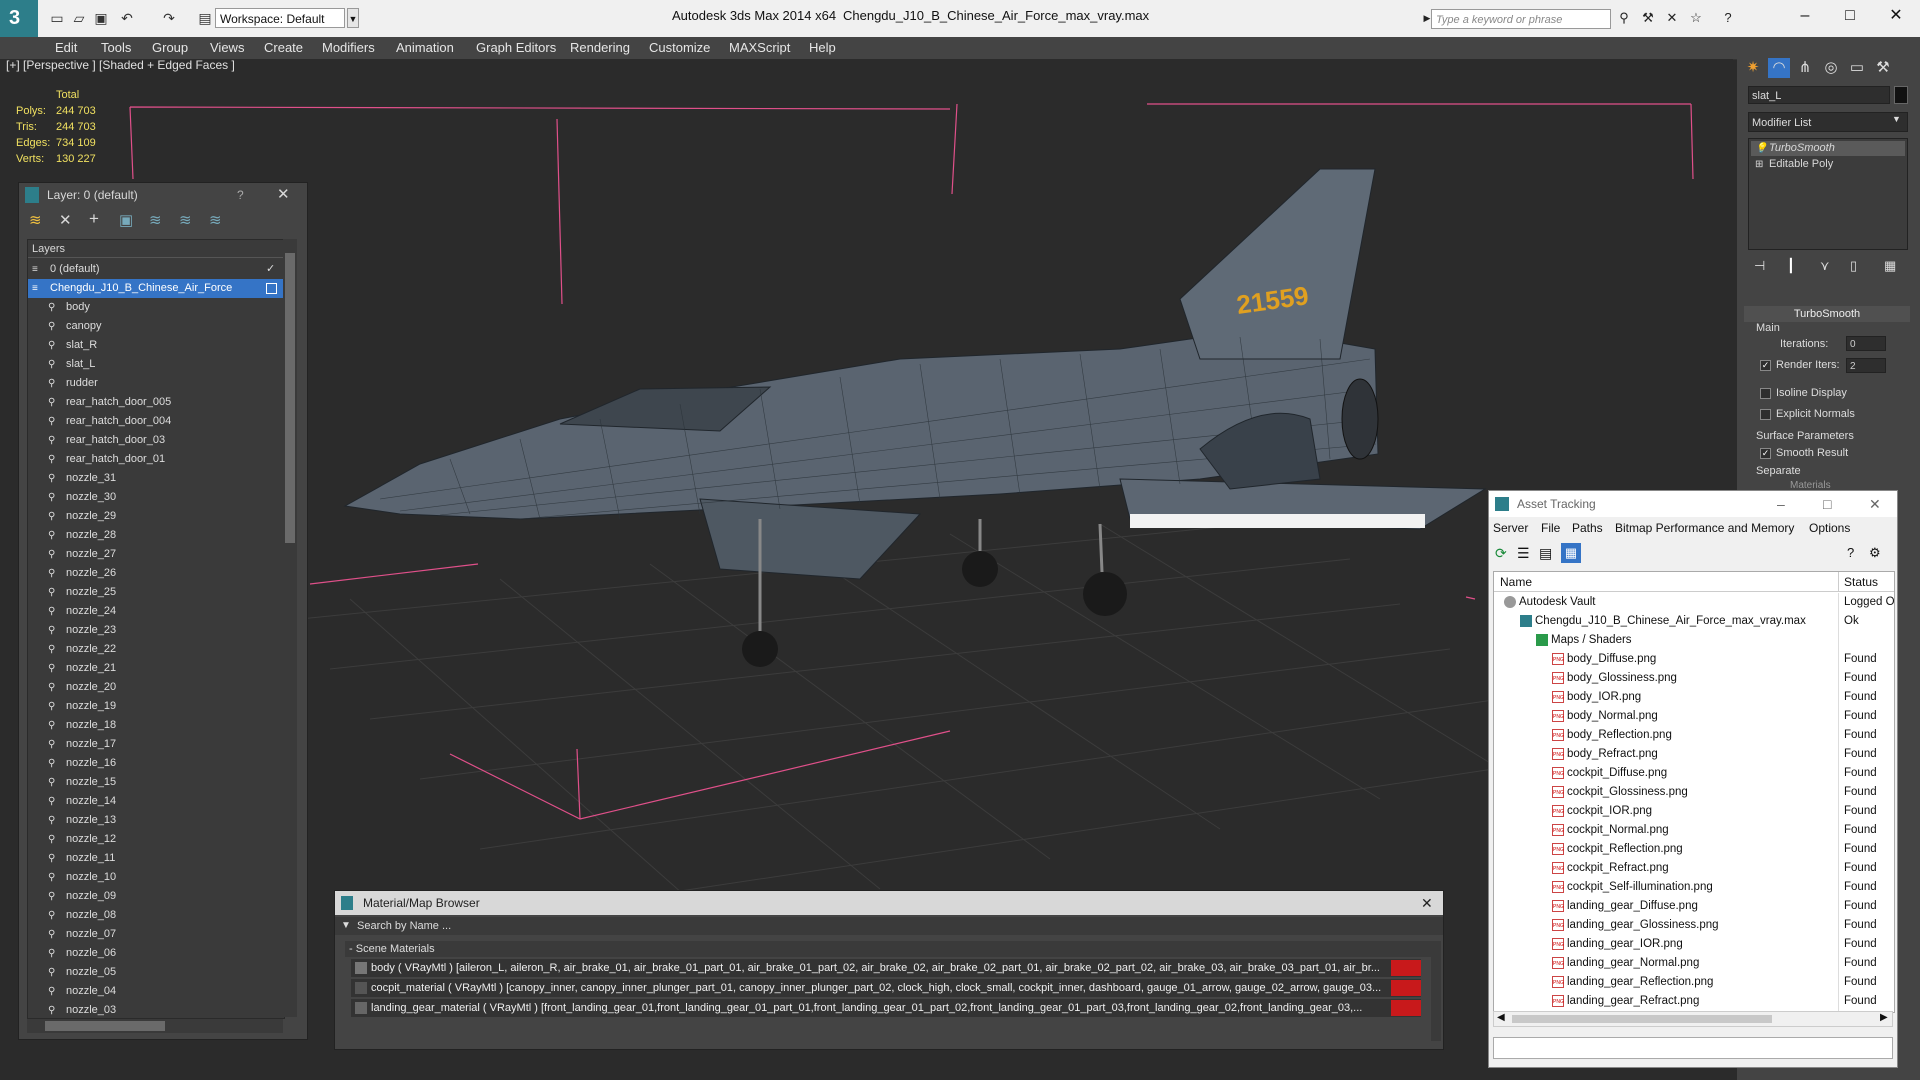 This screenshot has width=1920, height=1080. What do you see at coordinates (1694, 887) in the screenshot?
I see `asset-row: PNG cockpit_Self-illumination.png Found` at bounding box center [1694, 887].